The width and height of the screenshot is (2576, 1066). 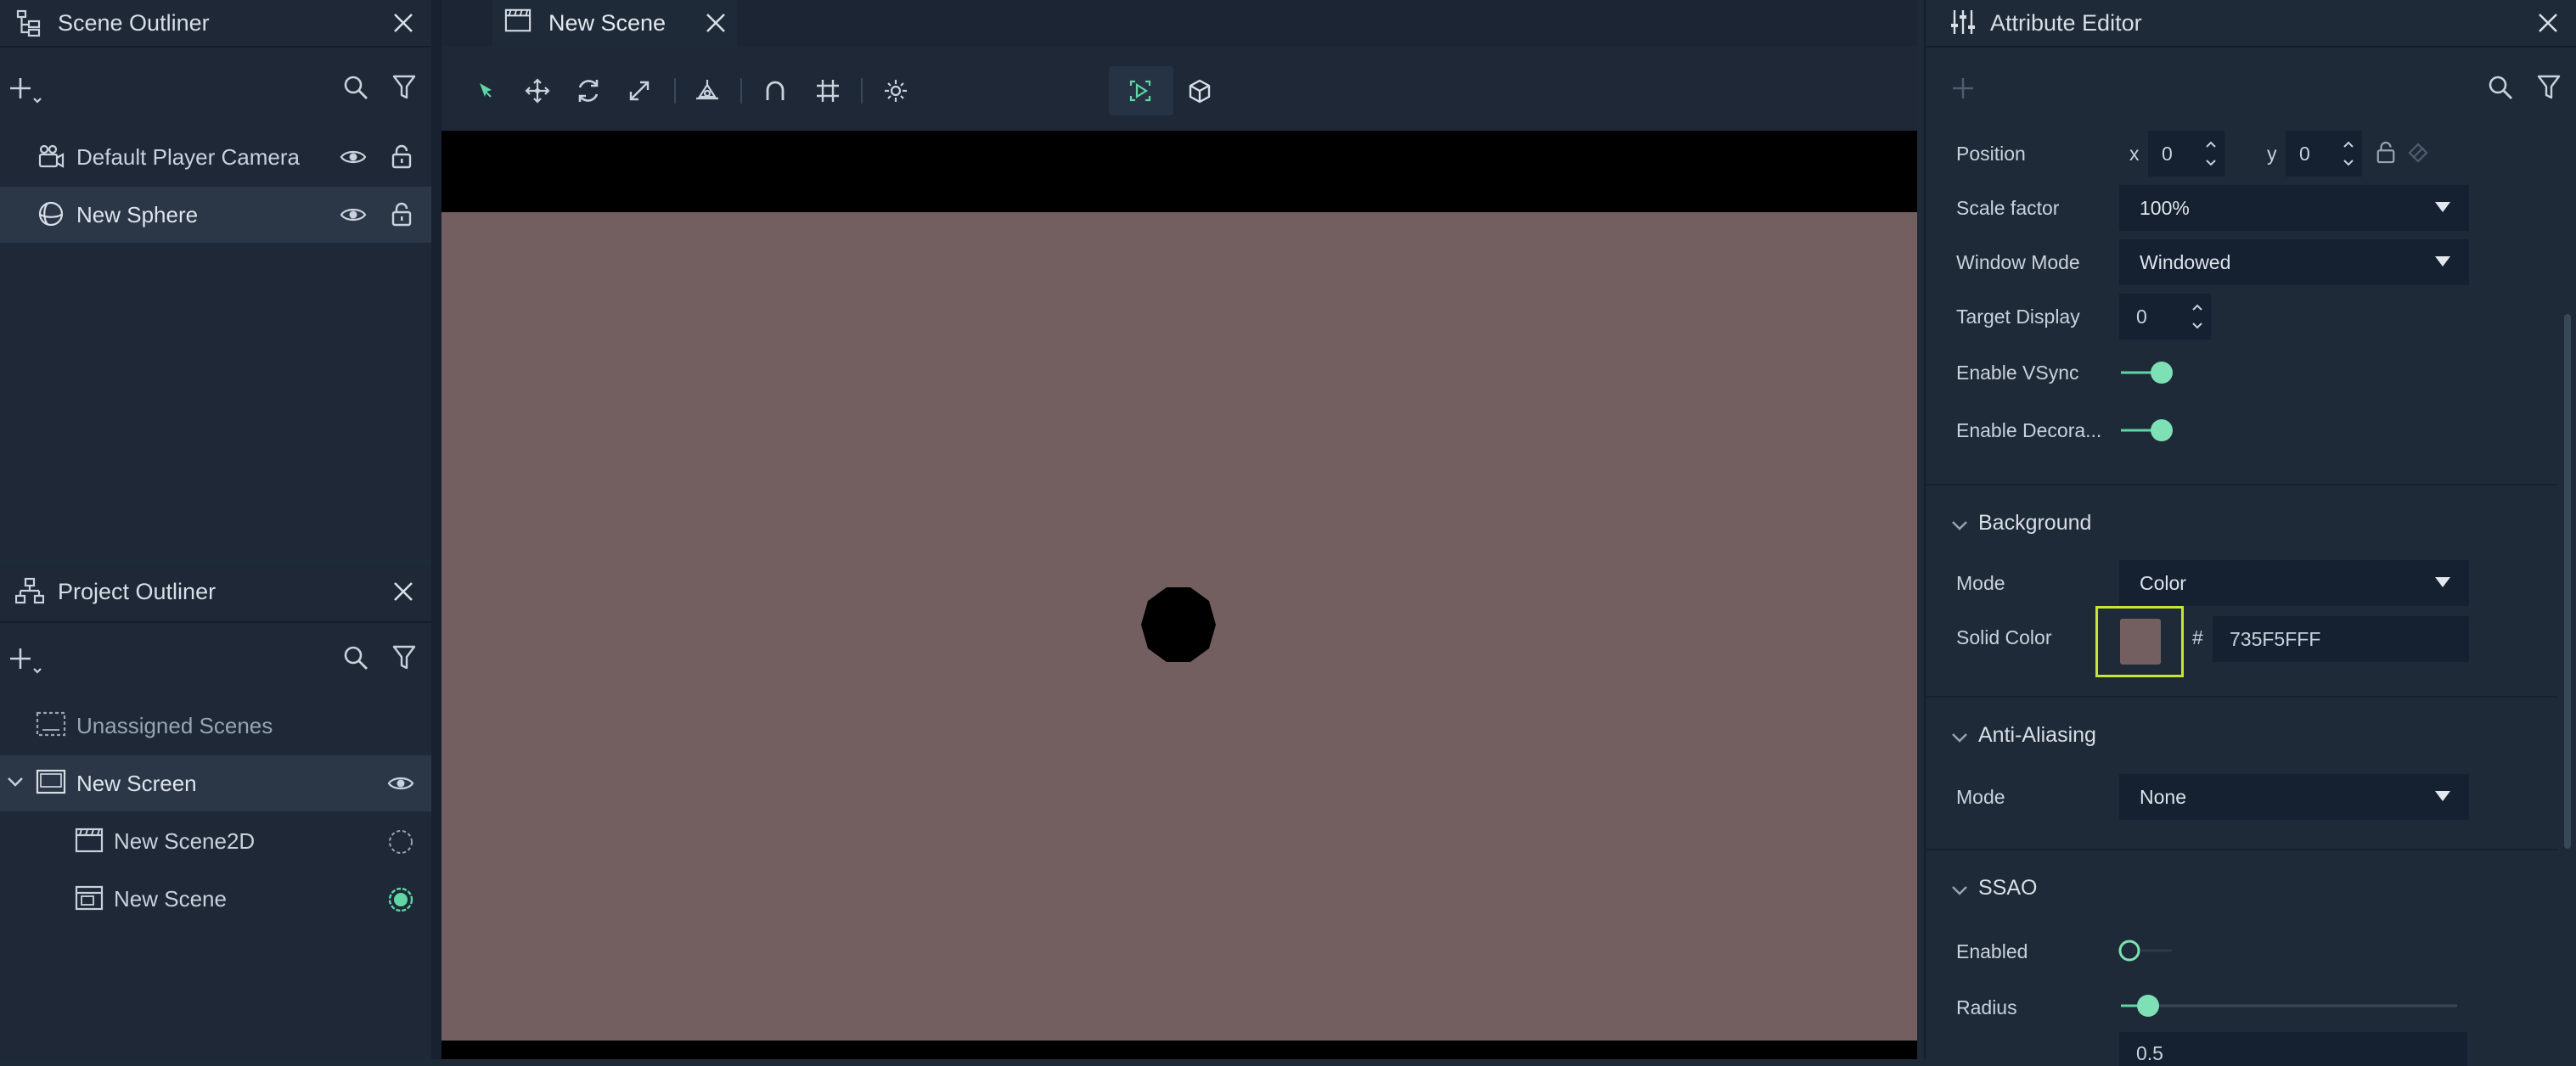 What do you see at coordinates (2289, 1005) in the screenshot?
I see `ssao-radius-slider` at bounding box center [2289, 1005].